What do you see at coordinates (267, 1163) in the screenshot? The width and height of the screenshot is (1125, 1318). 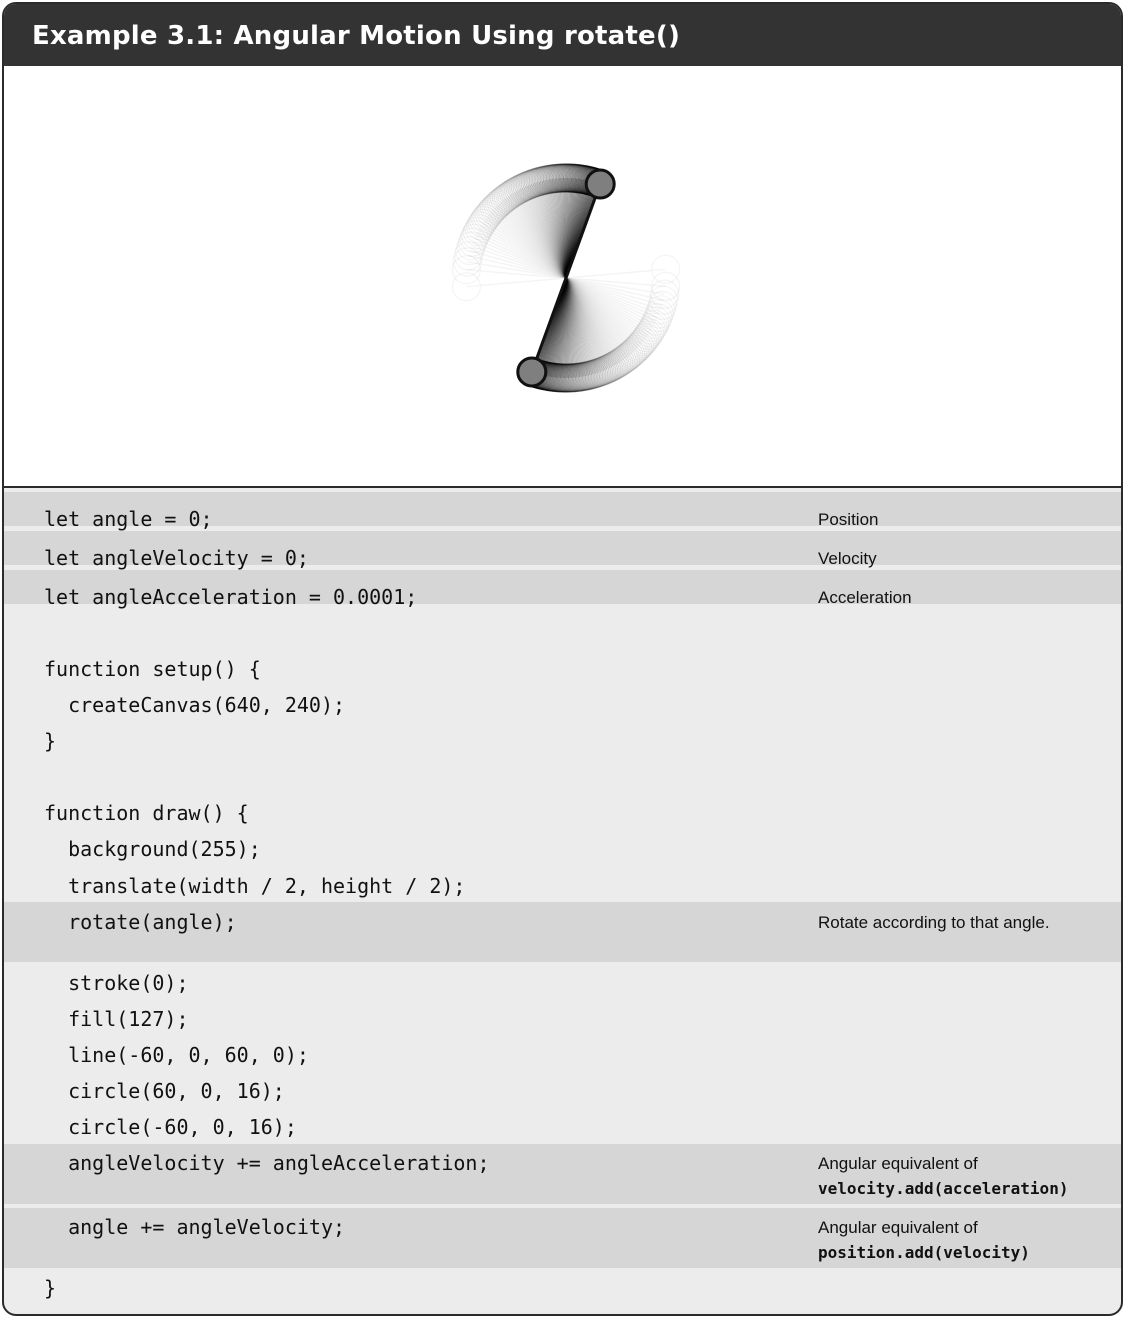 I see `code-line: angleVelocity += angleAcceleration;` at bounding box center [267, 1163].